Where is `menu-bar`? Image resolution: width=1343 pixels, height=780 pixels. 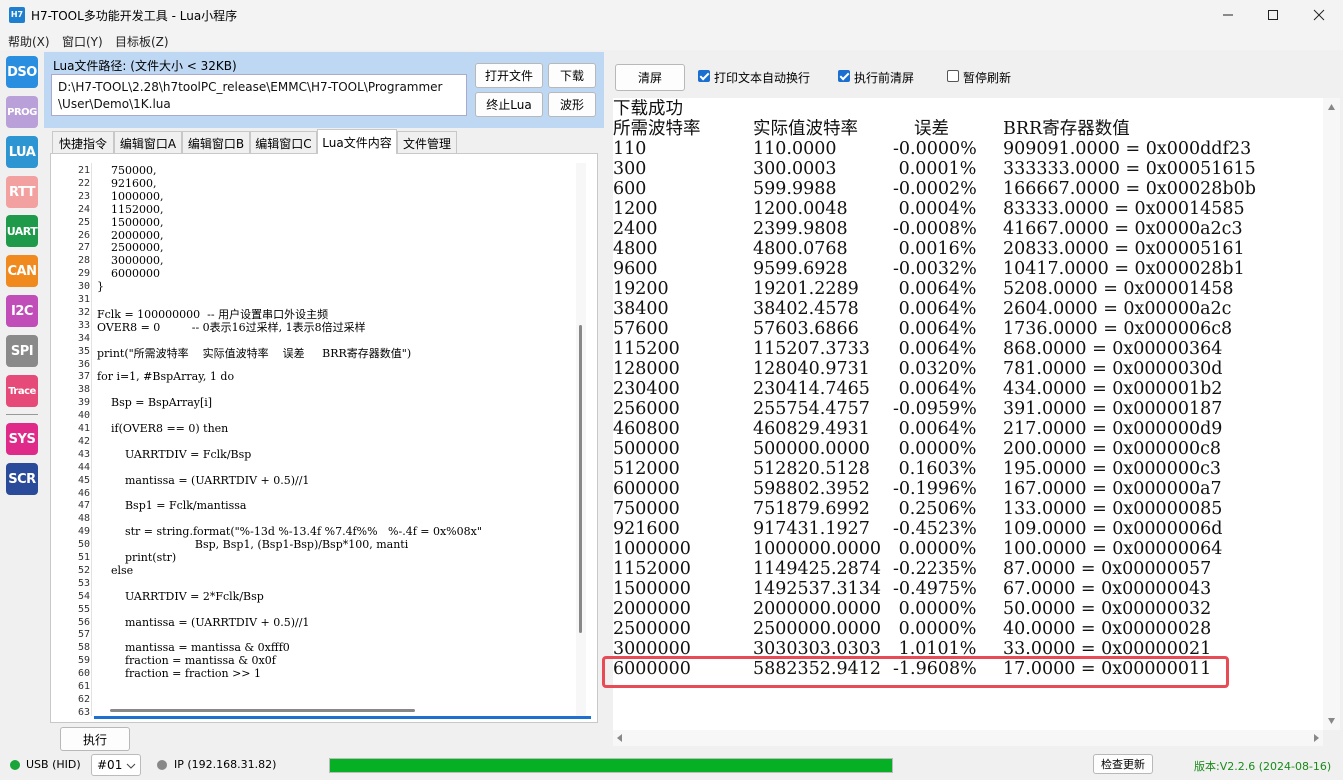 menu-bar is located at coordinates (671, 40).